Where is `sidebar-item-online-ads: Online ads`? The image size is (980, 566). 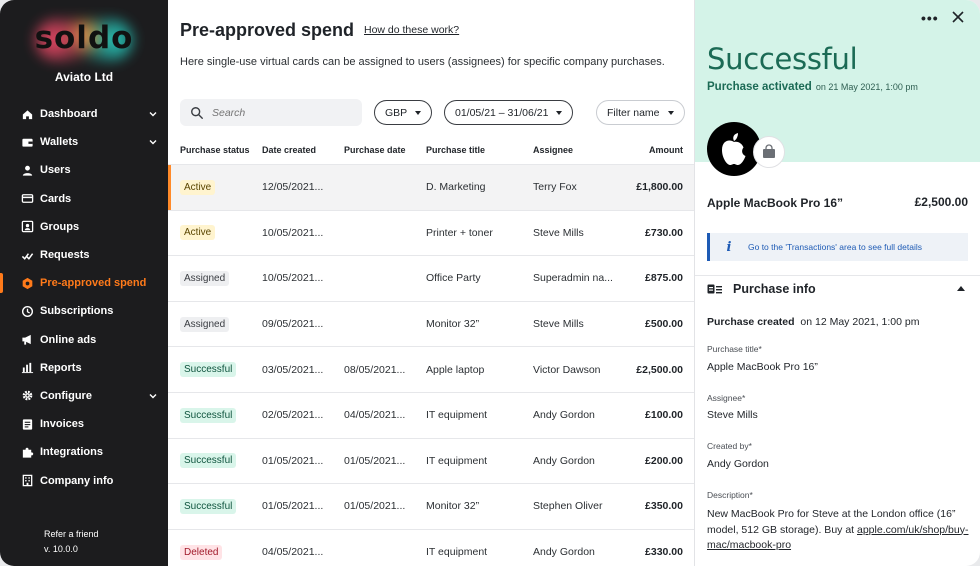
sidebar-item-online-ads: Online ads is located at coordinates (84, 340).